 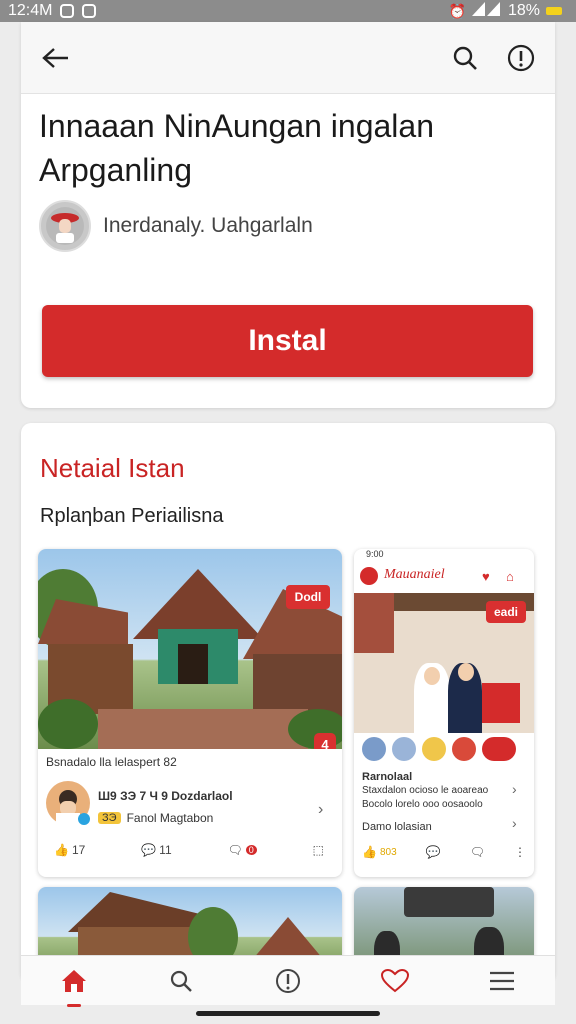 What do you see at coordinates (439, 749) in the screenshot?
I see `preview-avatars` at bounding box center [439, 749].